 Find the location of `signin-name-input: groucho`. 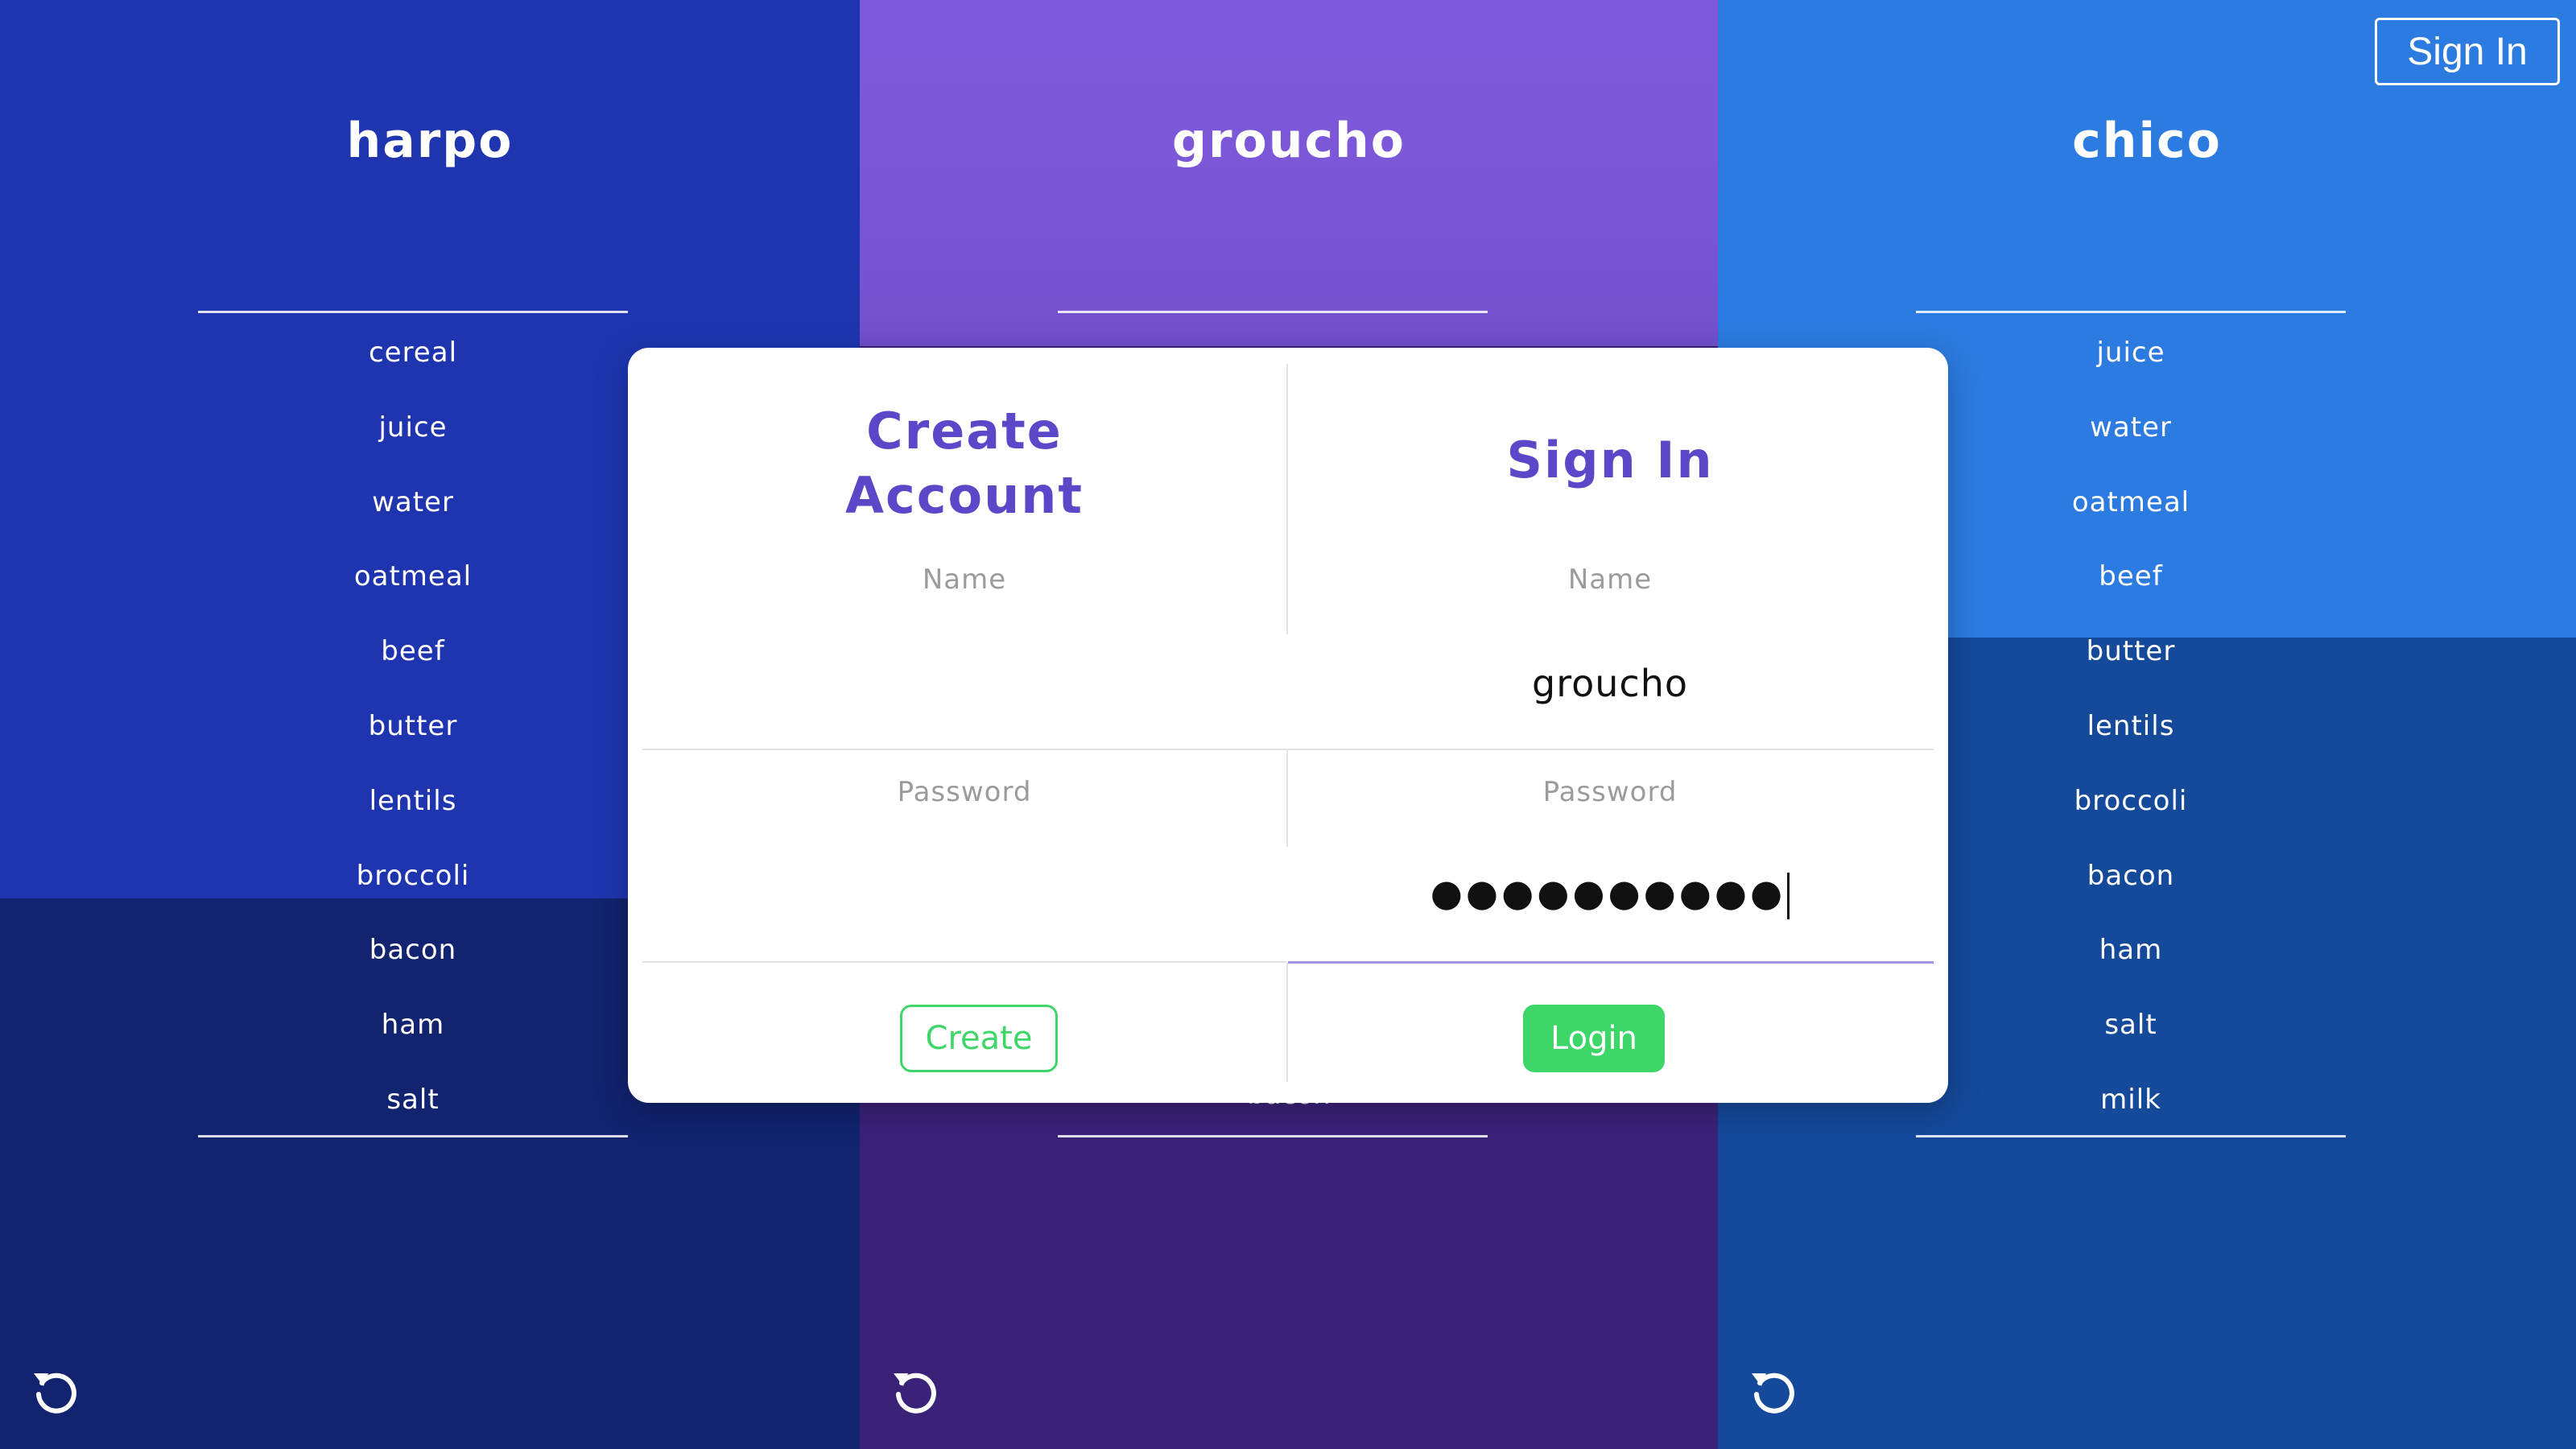

signin-name-input: groucho is located at coordinates (1610, 683).